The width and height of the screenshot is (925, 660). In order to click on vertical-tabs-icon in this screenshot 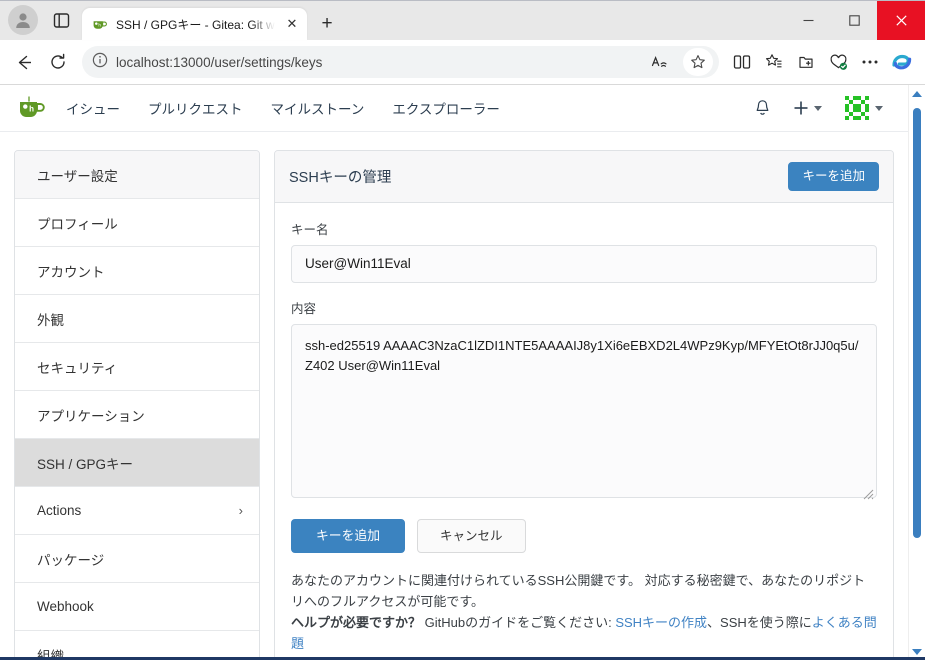, I will do `click(61, 20)`.